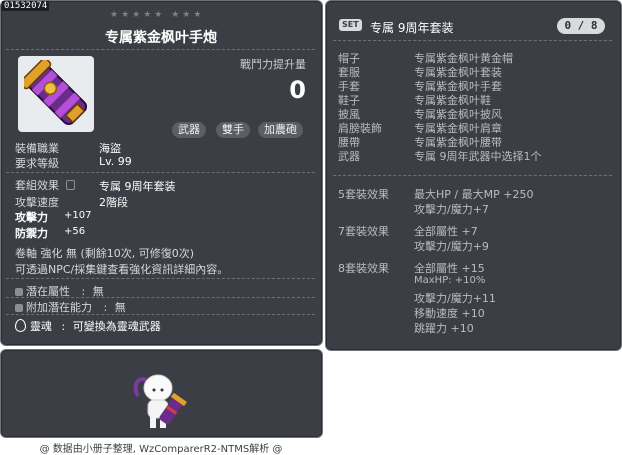 The image size is (622, 455). I want to click on add-potential-row: 附加潛在能力 : 無, so click(70, 307).